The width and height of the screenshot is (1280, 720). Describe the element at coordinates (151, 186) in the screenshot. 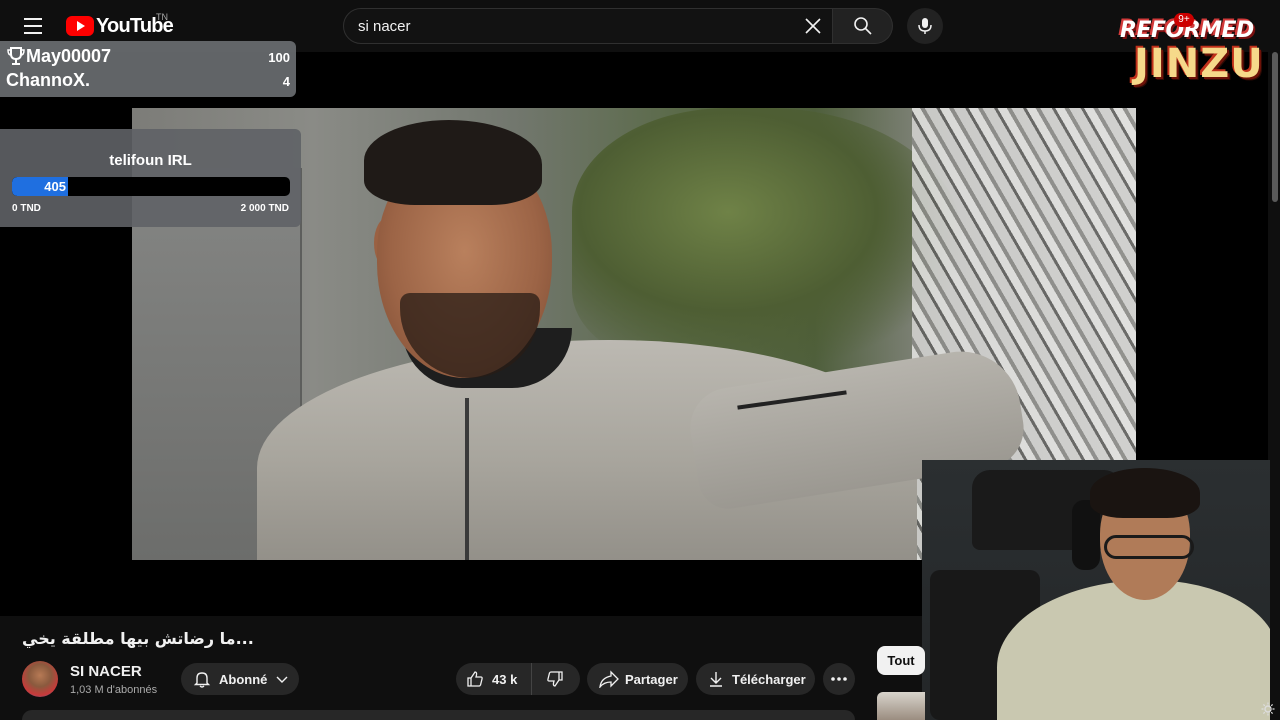

I see `goal-progress-bar: 405` at that location.